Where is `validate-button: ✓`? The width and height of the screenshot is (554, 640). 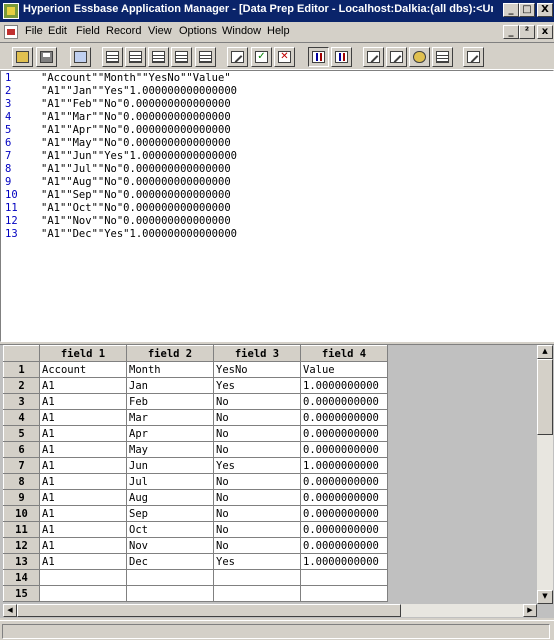 validate-button: ✓ is located at coordinates (261, 57).